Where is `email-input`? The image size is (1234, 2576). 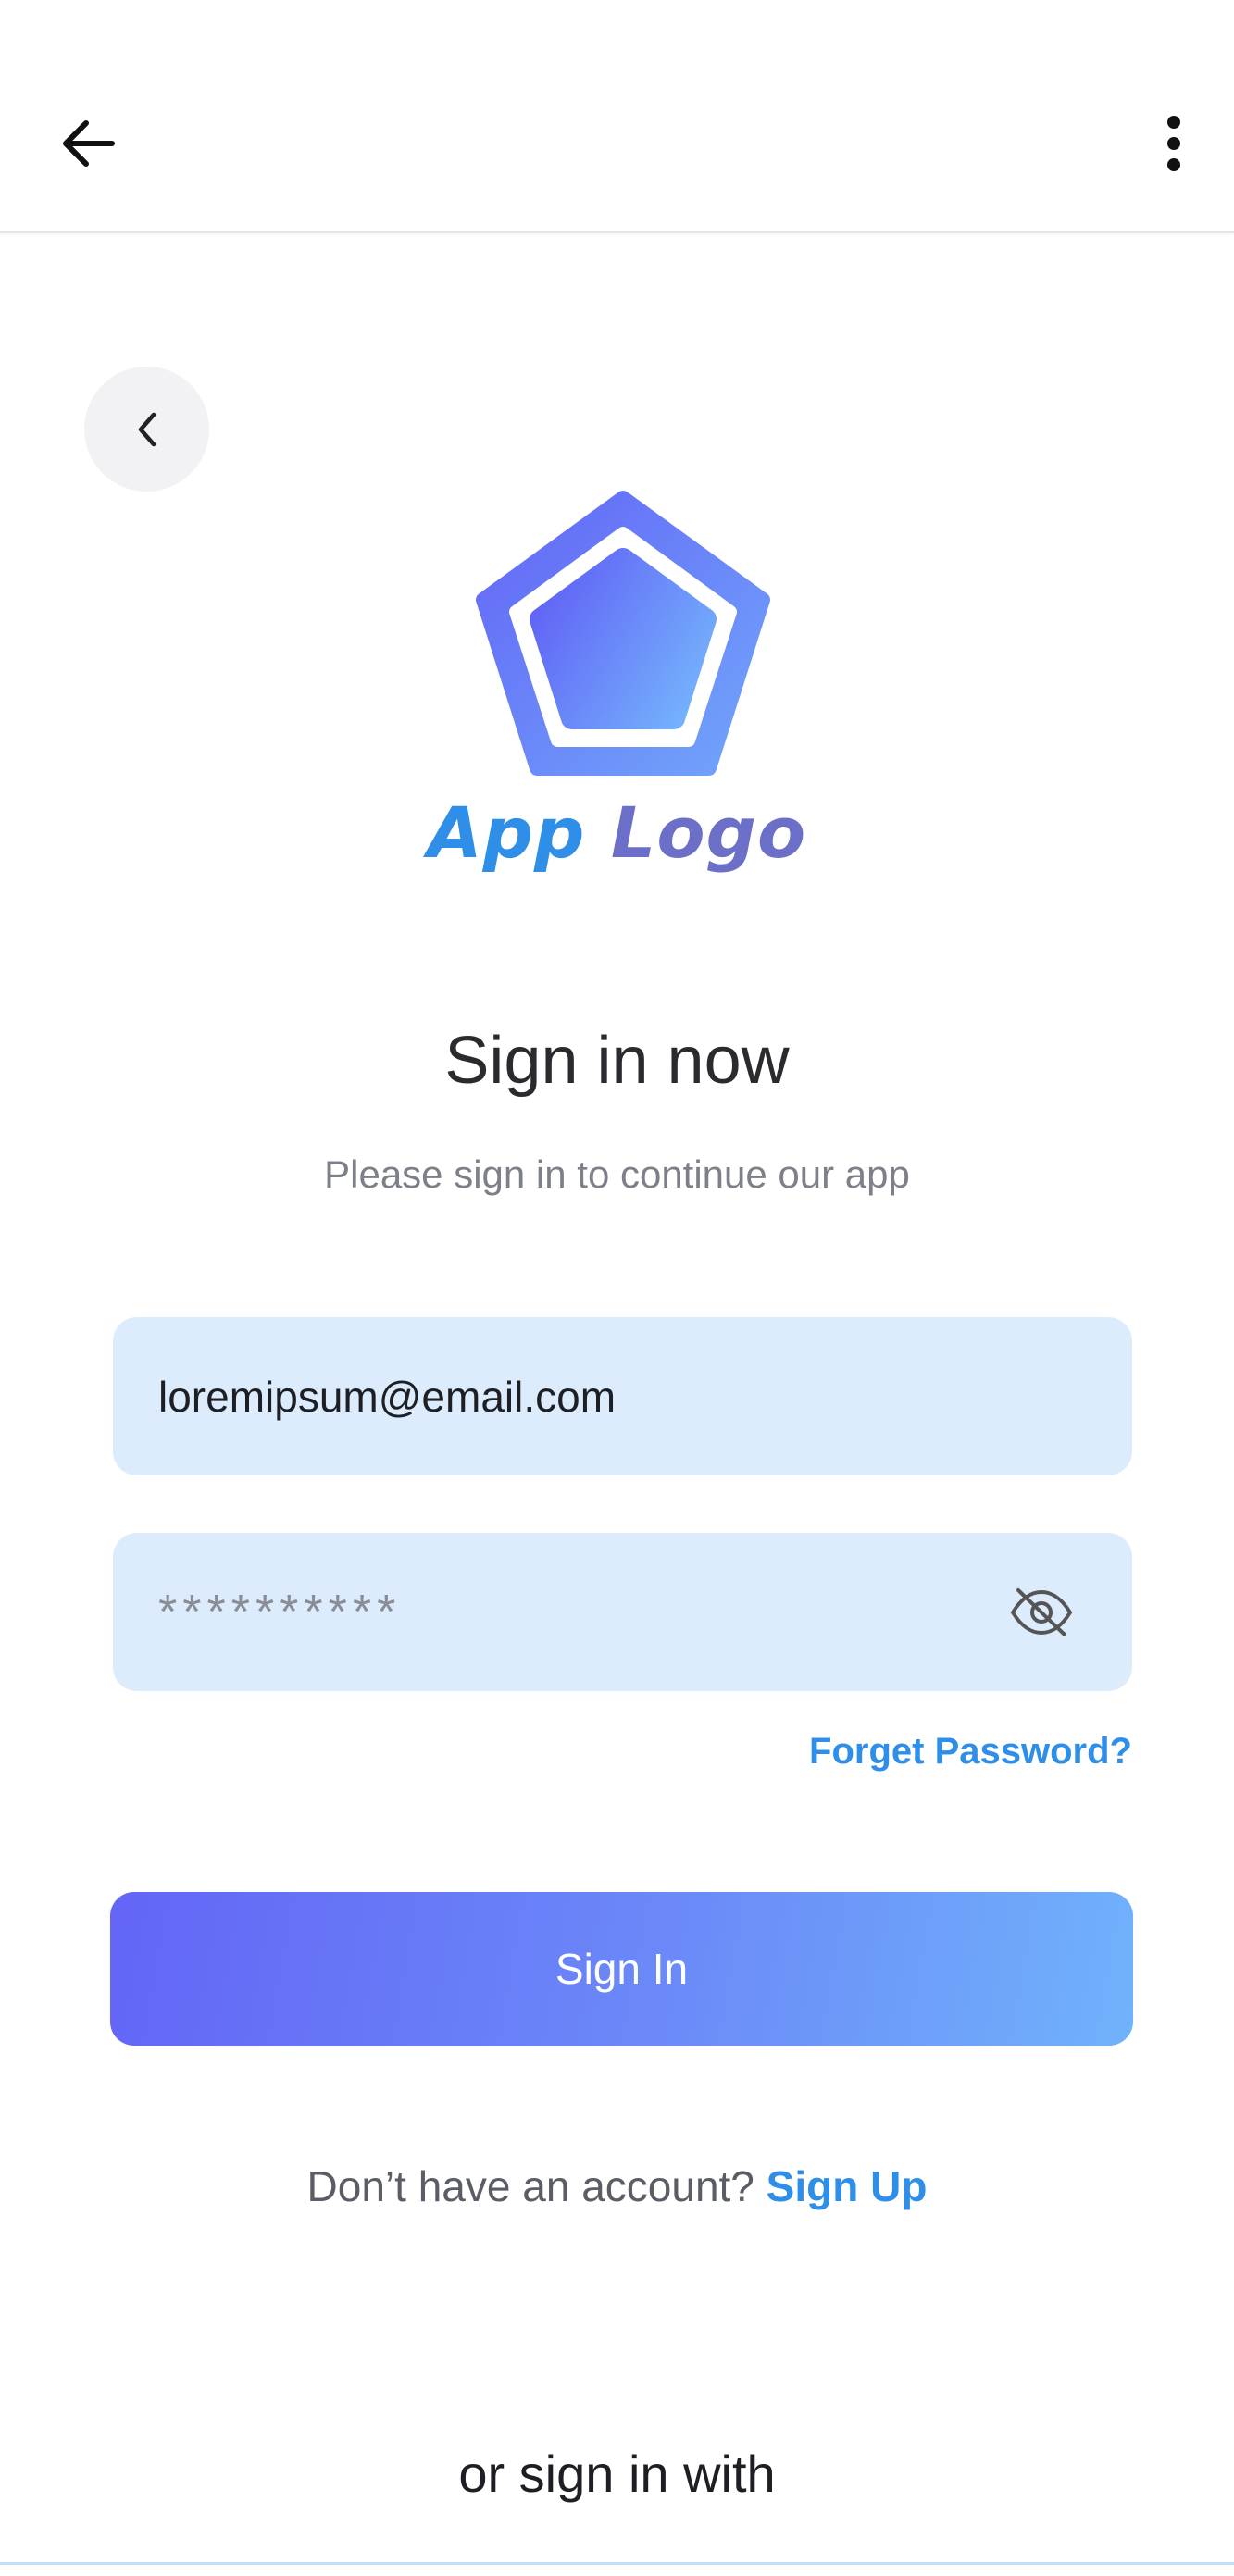 email-input is located at coordinates (574, 1396).